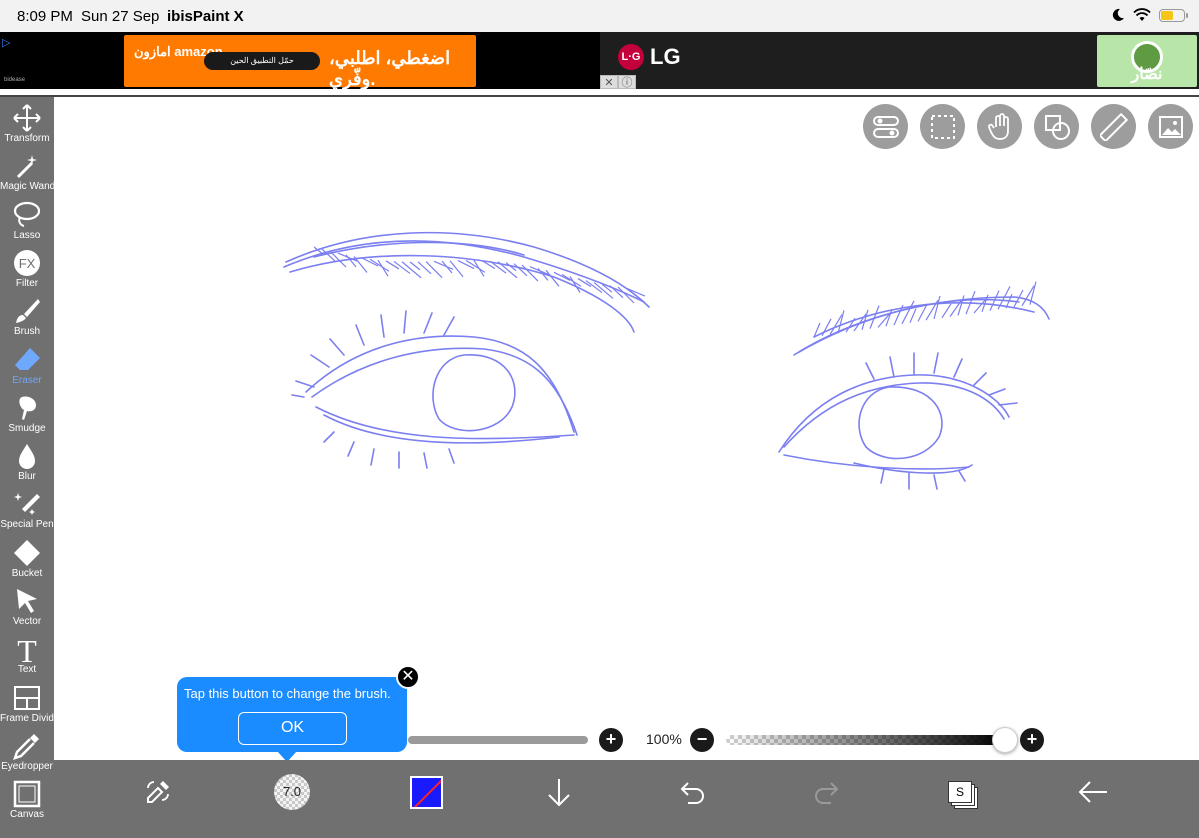  Describe the element at coordinates (1167, 15) in the screenshot. I see `battery-level` at that location.